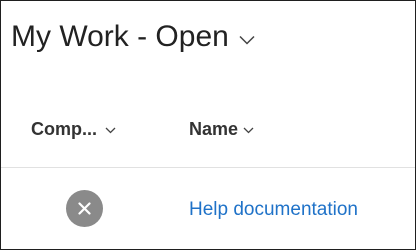 This screenshot has height=250, width=416. What do you see at coordinates (273, 210) in the screenshot?
I see `item-name-link: Help documentation` at bounding box center [273, 210].